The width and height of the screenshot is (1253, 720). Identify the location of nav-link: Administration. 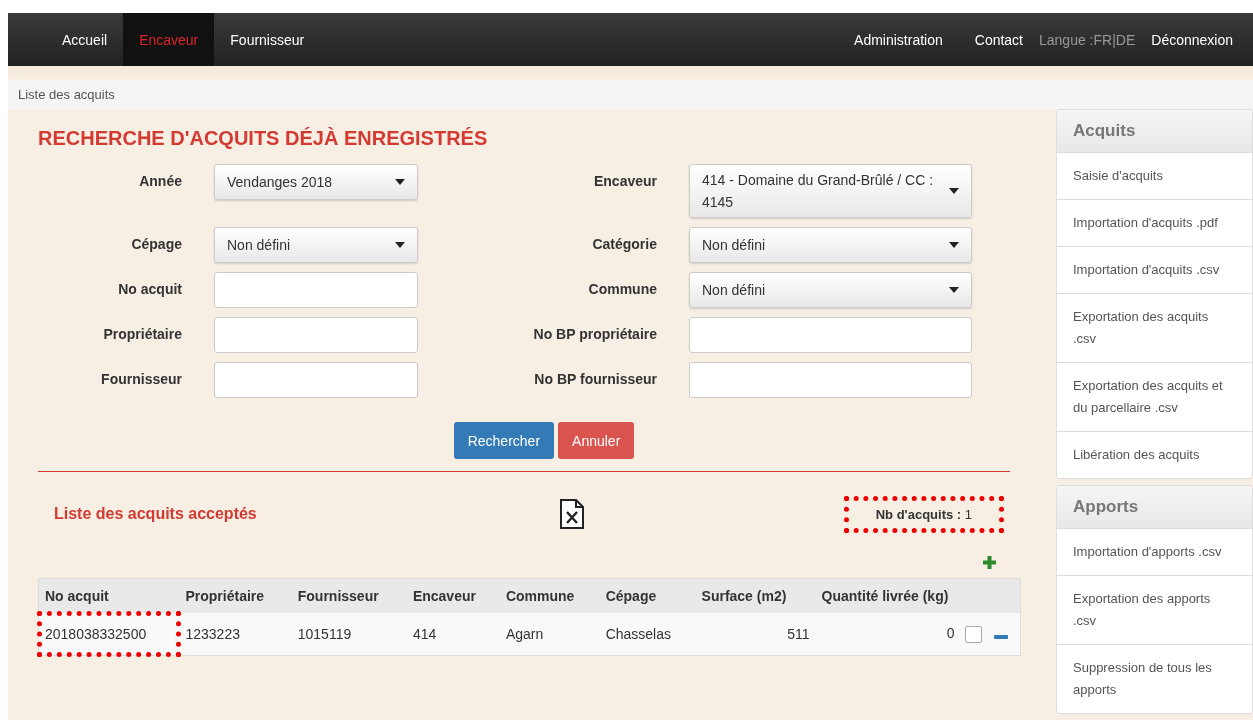
(898, 39).